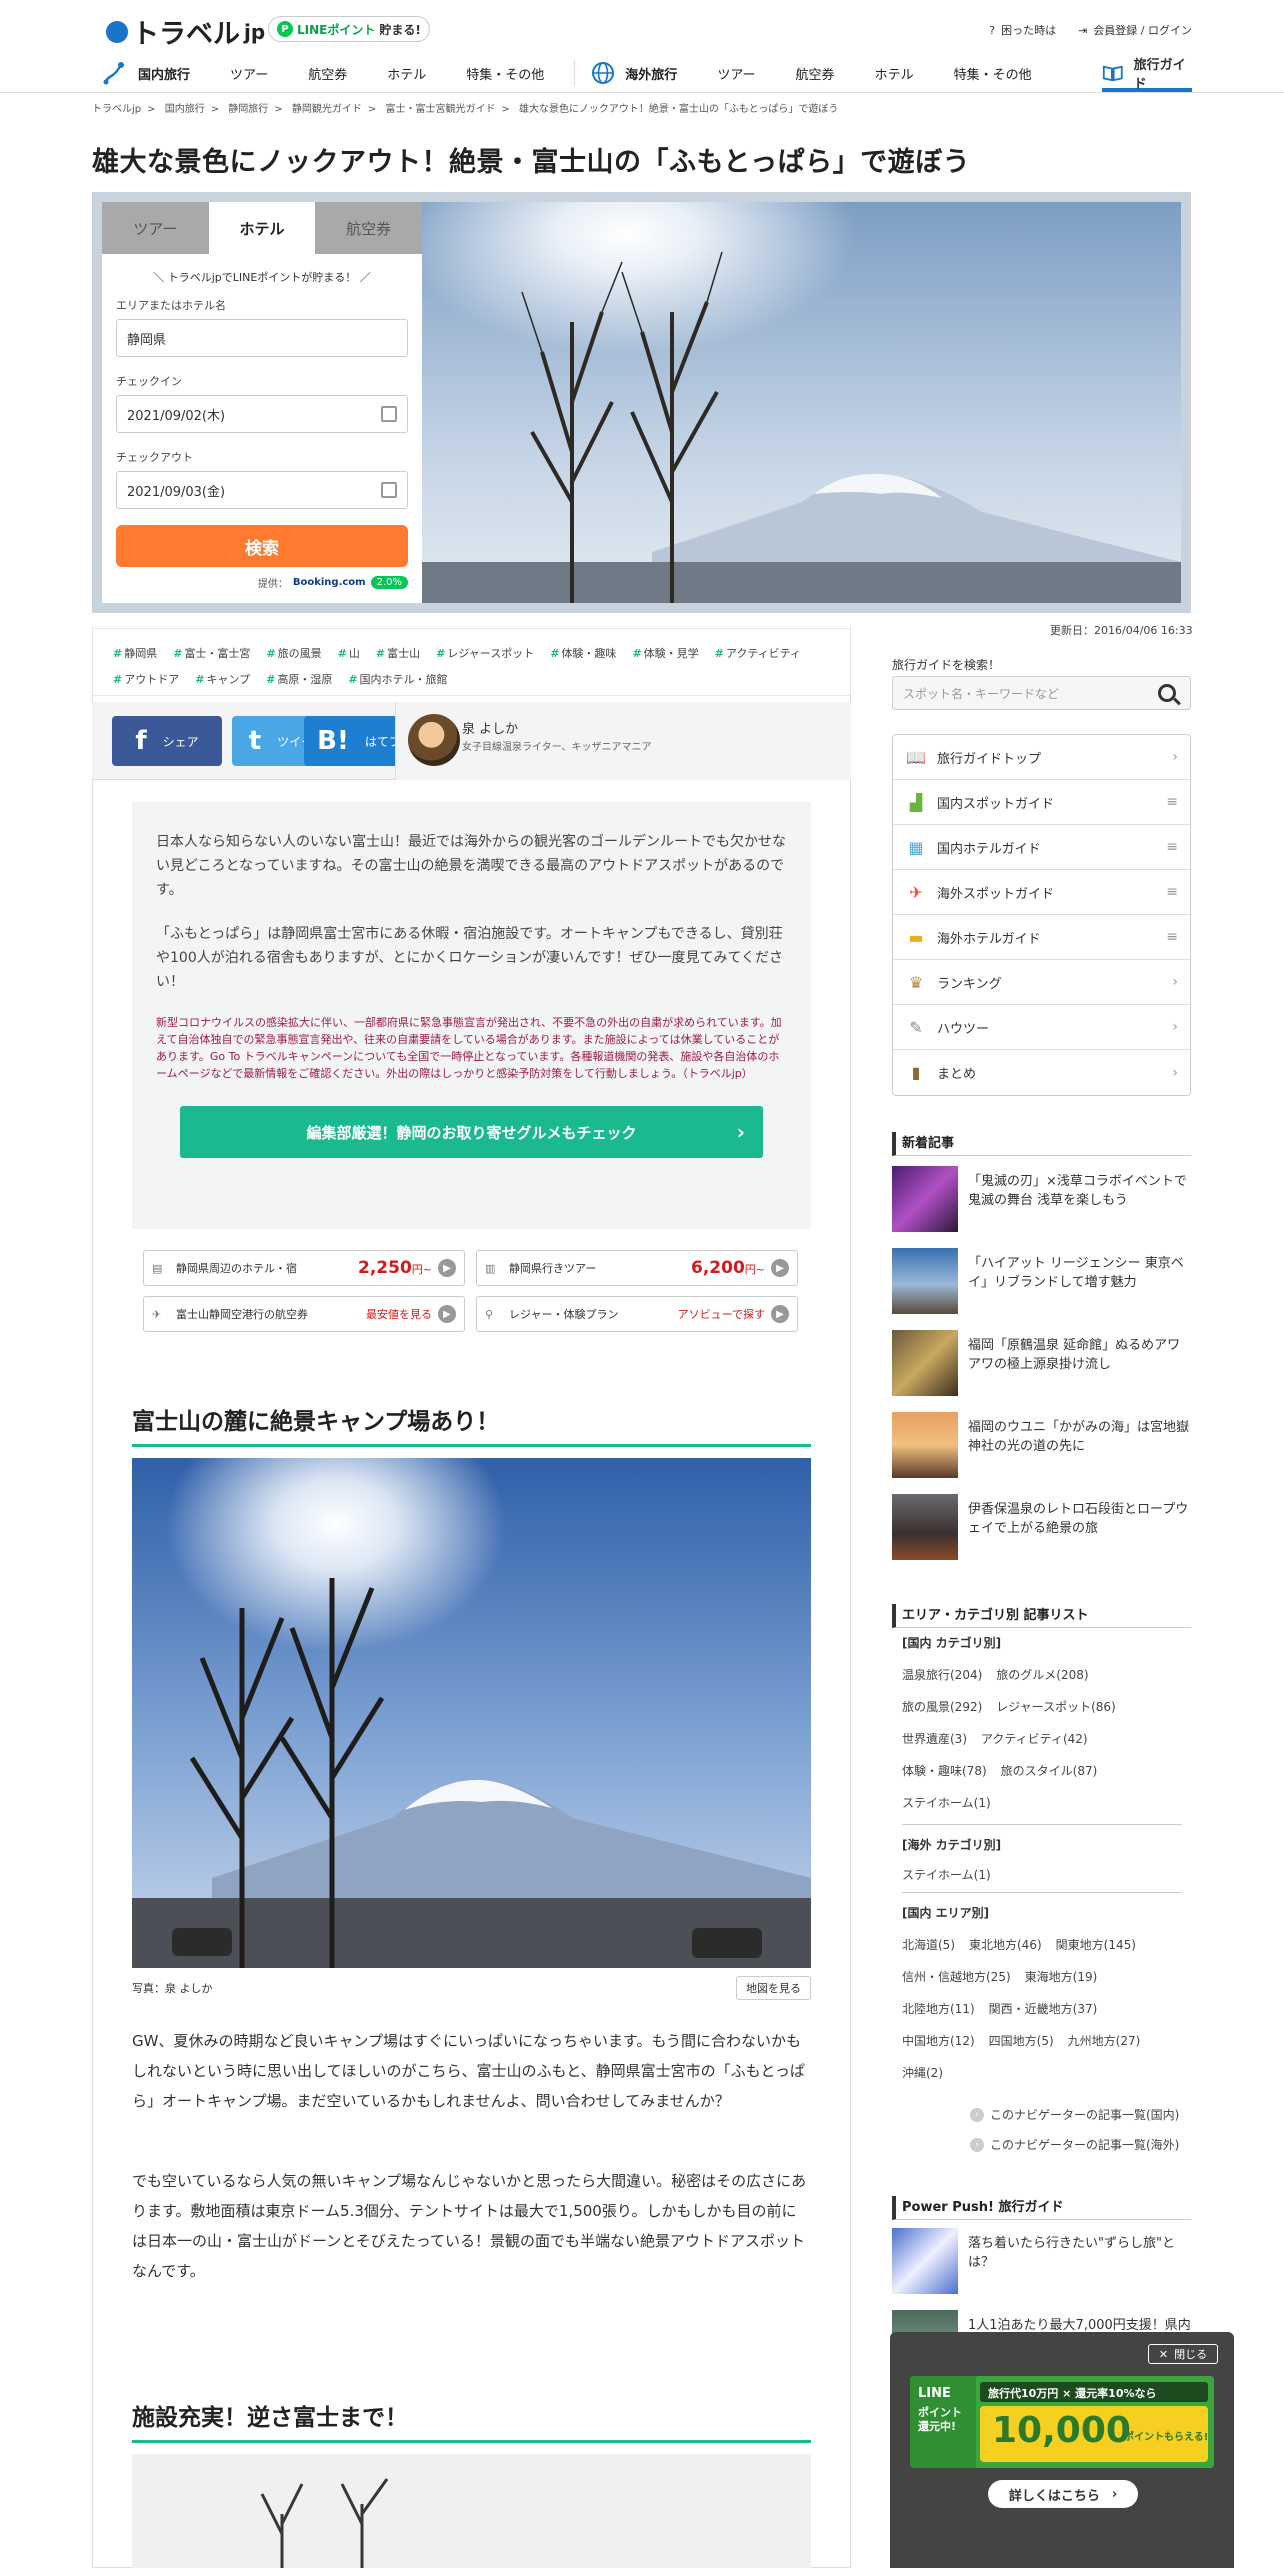 This screenshot has width=1284, height=2568. I want to click on nav-domestic-tour: ツアー, so click(249, 73).